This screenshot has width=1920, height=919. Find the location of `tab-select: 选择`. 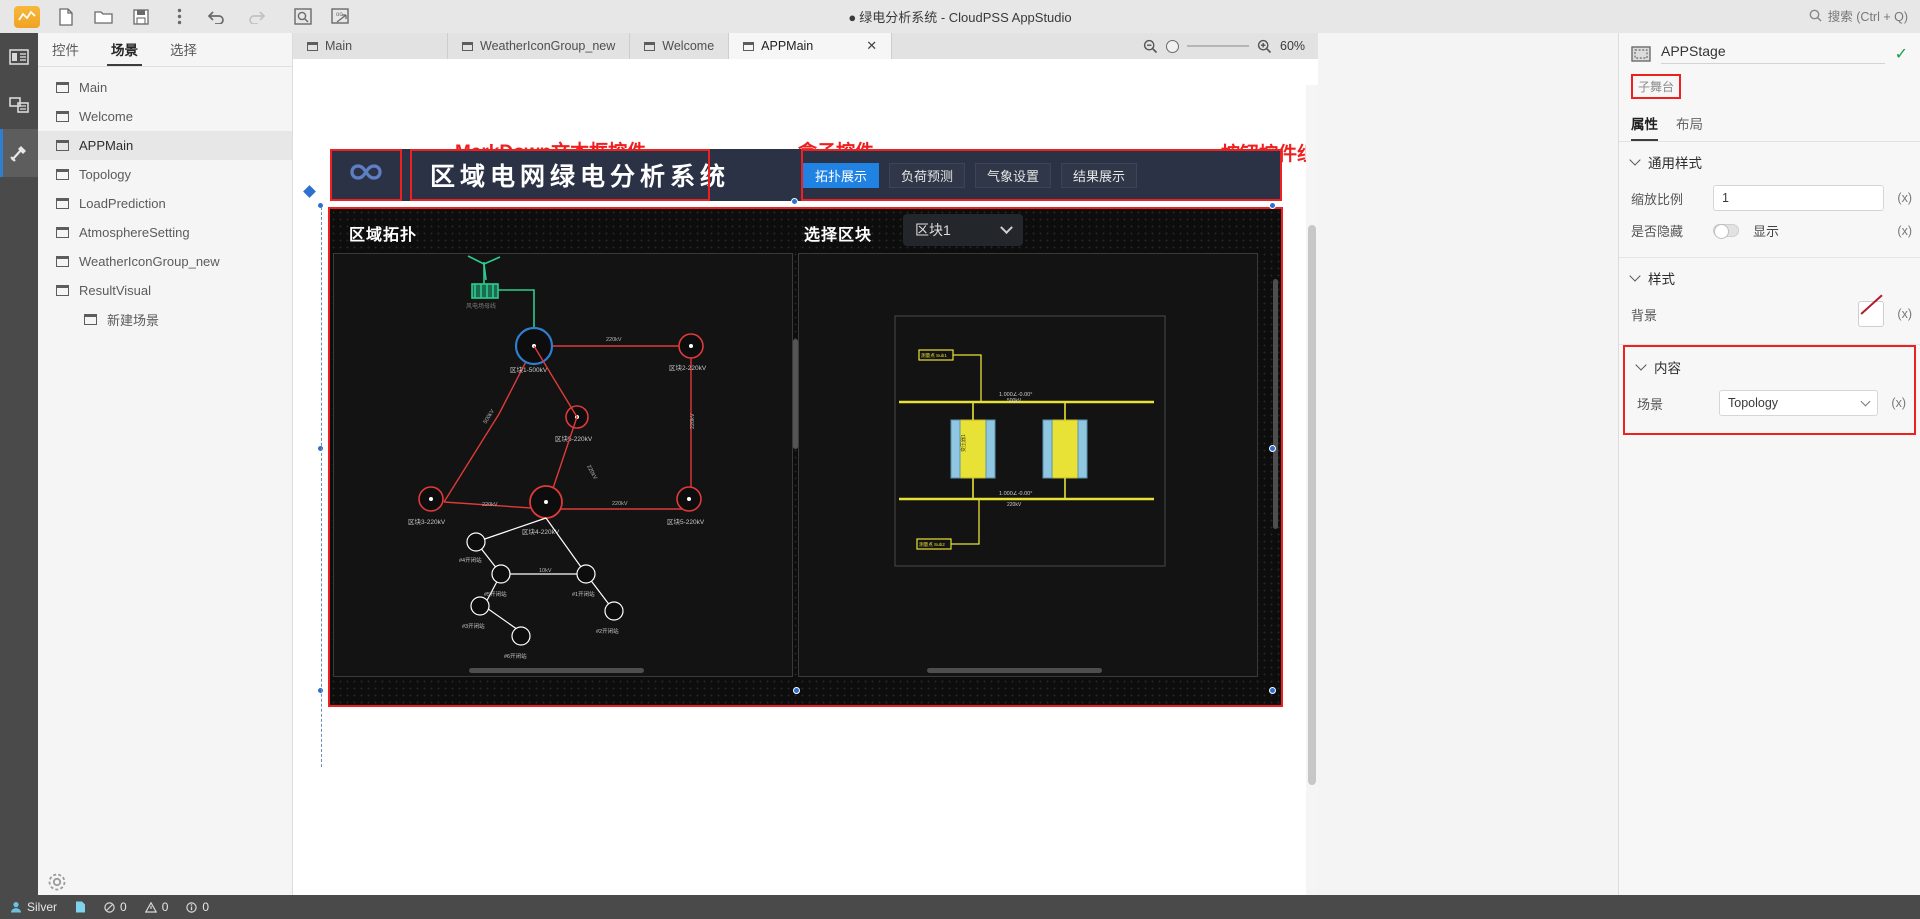

tab-select: 选择 is located at coordinates (183, 52).